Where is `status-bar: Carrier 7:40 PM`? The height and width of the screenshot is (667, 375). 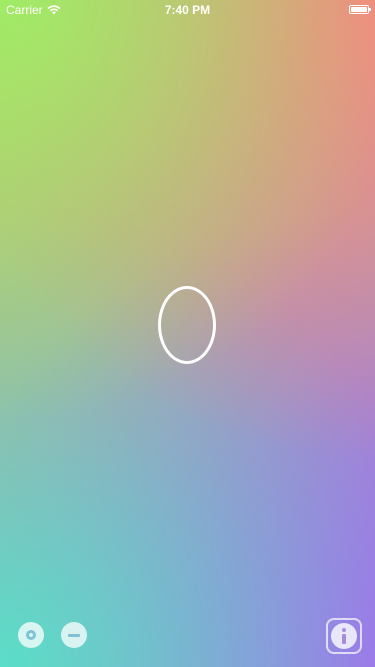 status-bar: Carrier 7:40 PM is located at coordinates (187, 10).